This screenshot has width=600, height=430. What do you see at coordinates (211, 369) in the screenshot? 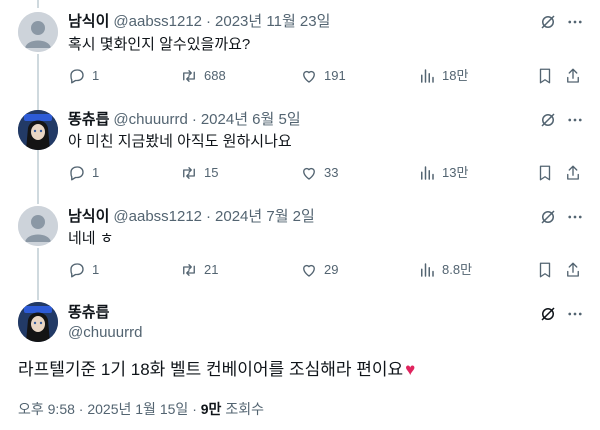
I see `tweet-body: 라프텔기준 1기 18화 벨트 컨베이어를 조심해라 편이요` at bounding box center [211, 369].